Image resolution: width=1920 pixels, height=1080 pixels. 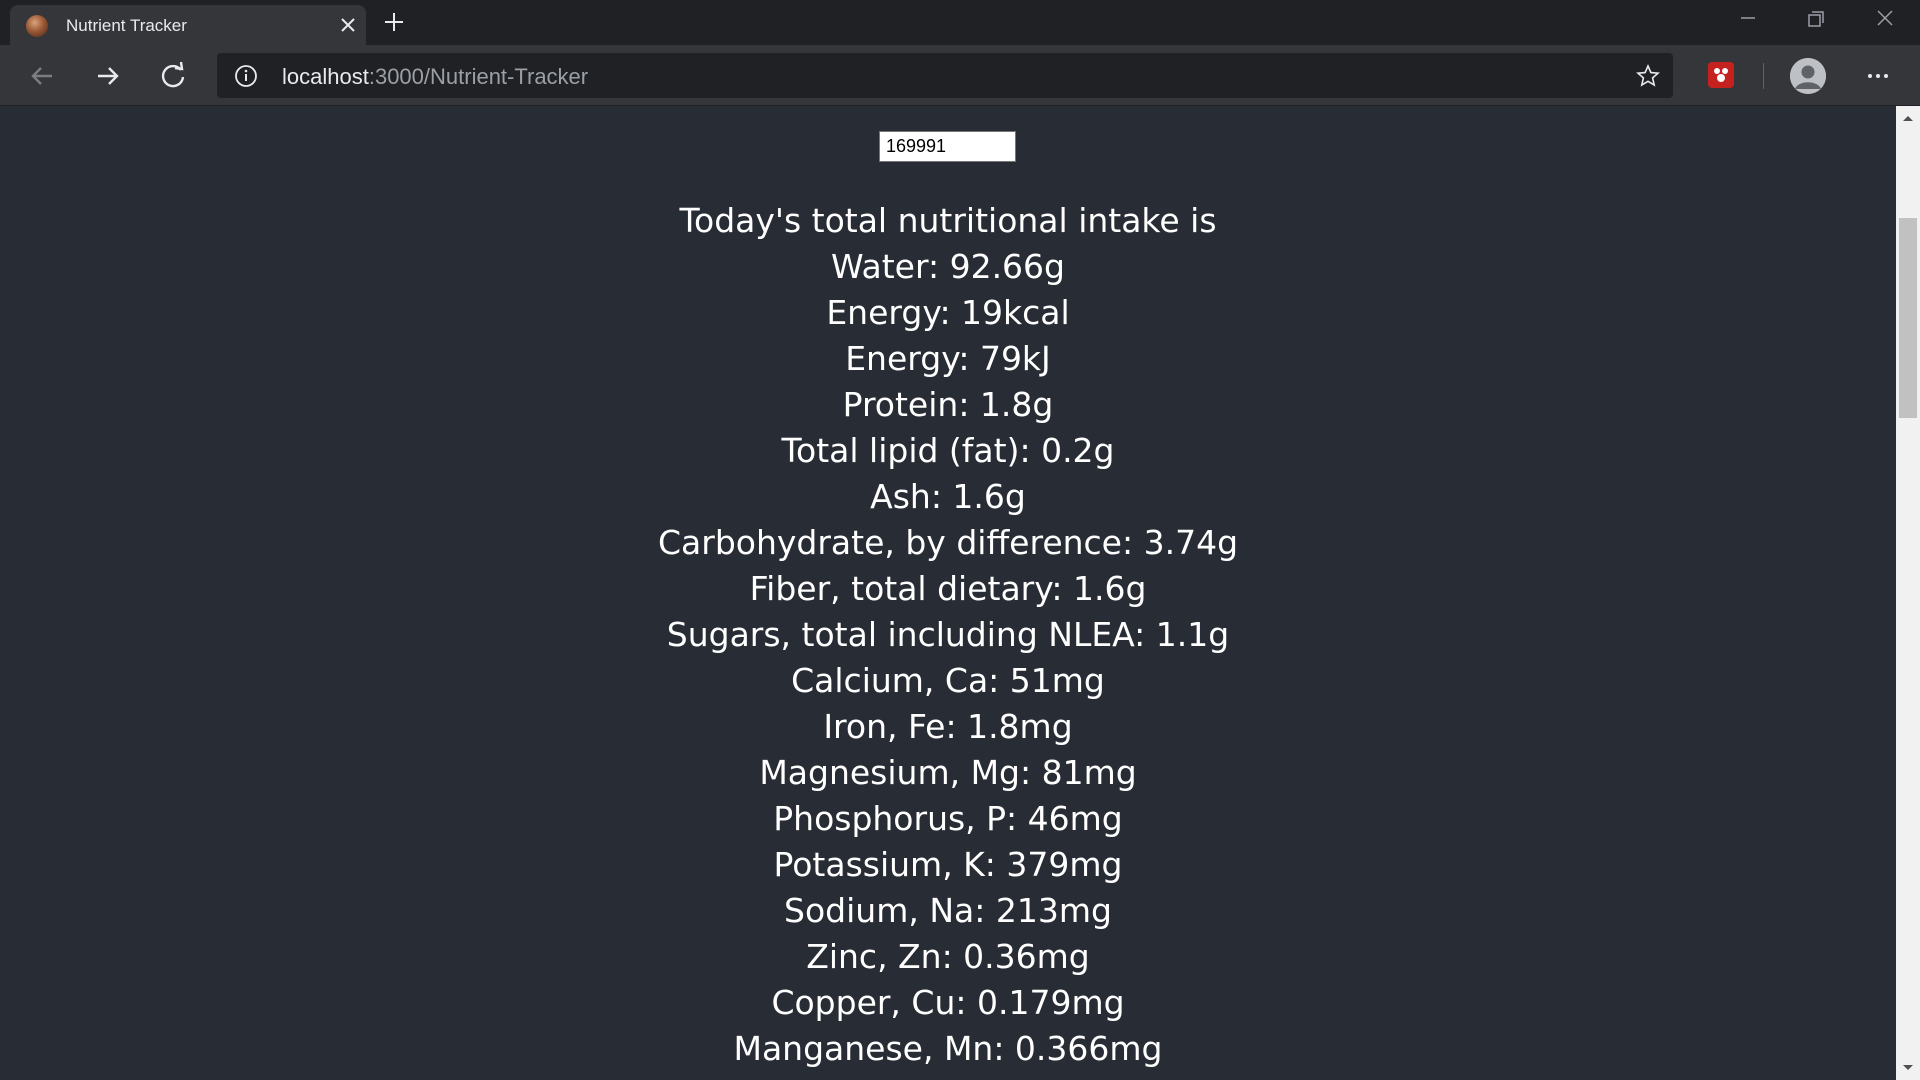 What do you see at coordinates (948, 910) in the screenshot?
I see `nutrient-line: Sodium, Na: 213mg` at bounding box center [948, 910].